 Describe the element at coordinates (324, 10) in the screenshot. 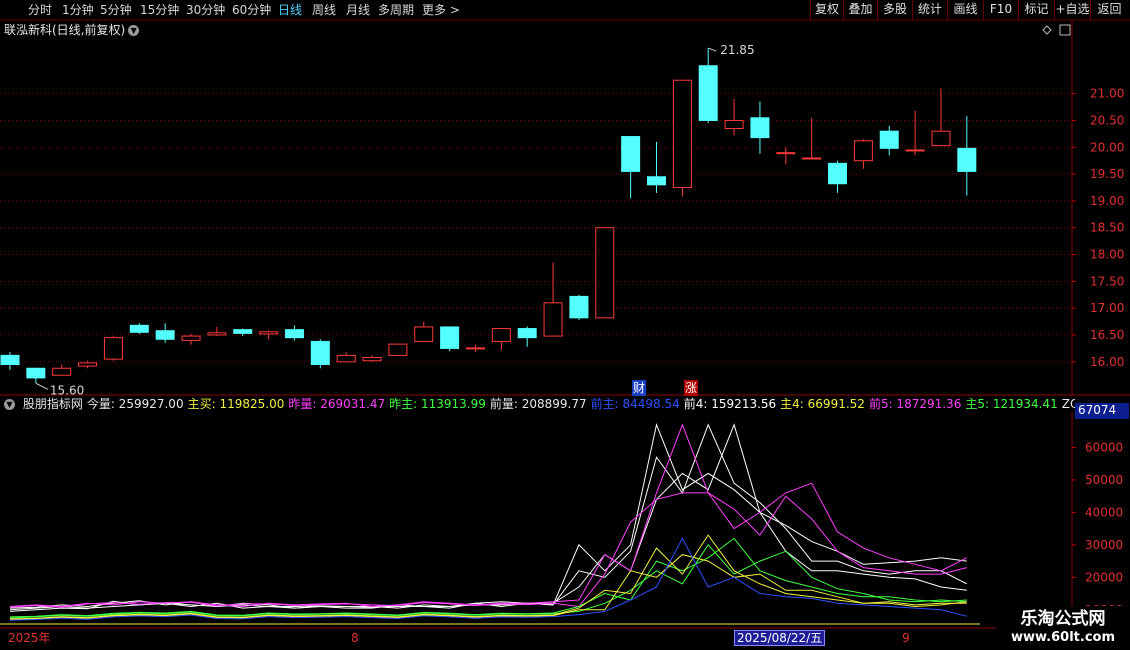

I see `period-tab-7: 周线` at that location.